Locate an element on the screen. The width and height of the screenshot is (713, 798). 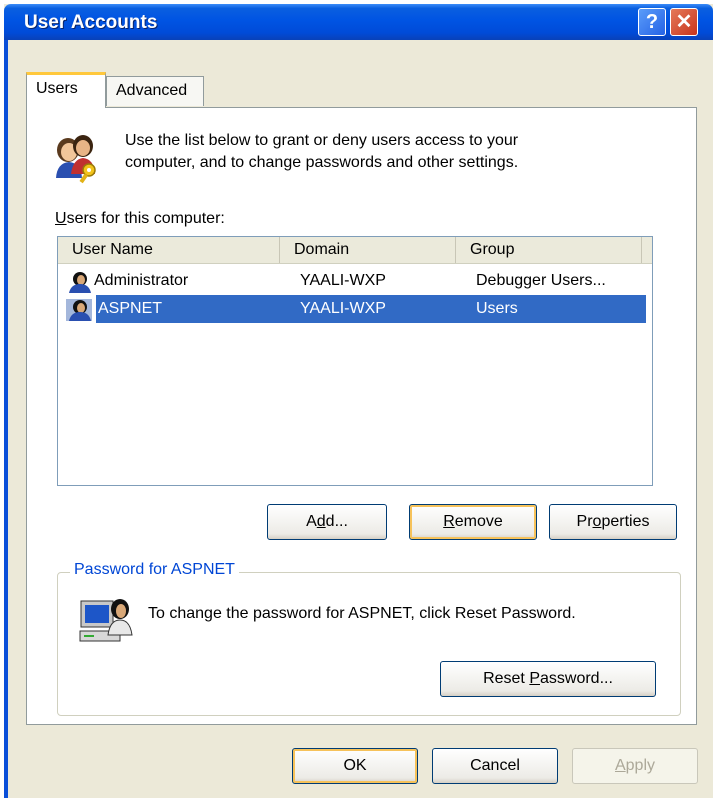
list-header: User Name Domain Group is located at coordinates (355, 250).